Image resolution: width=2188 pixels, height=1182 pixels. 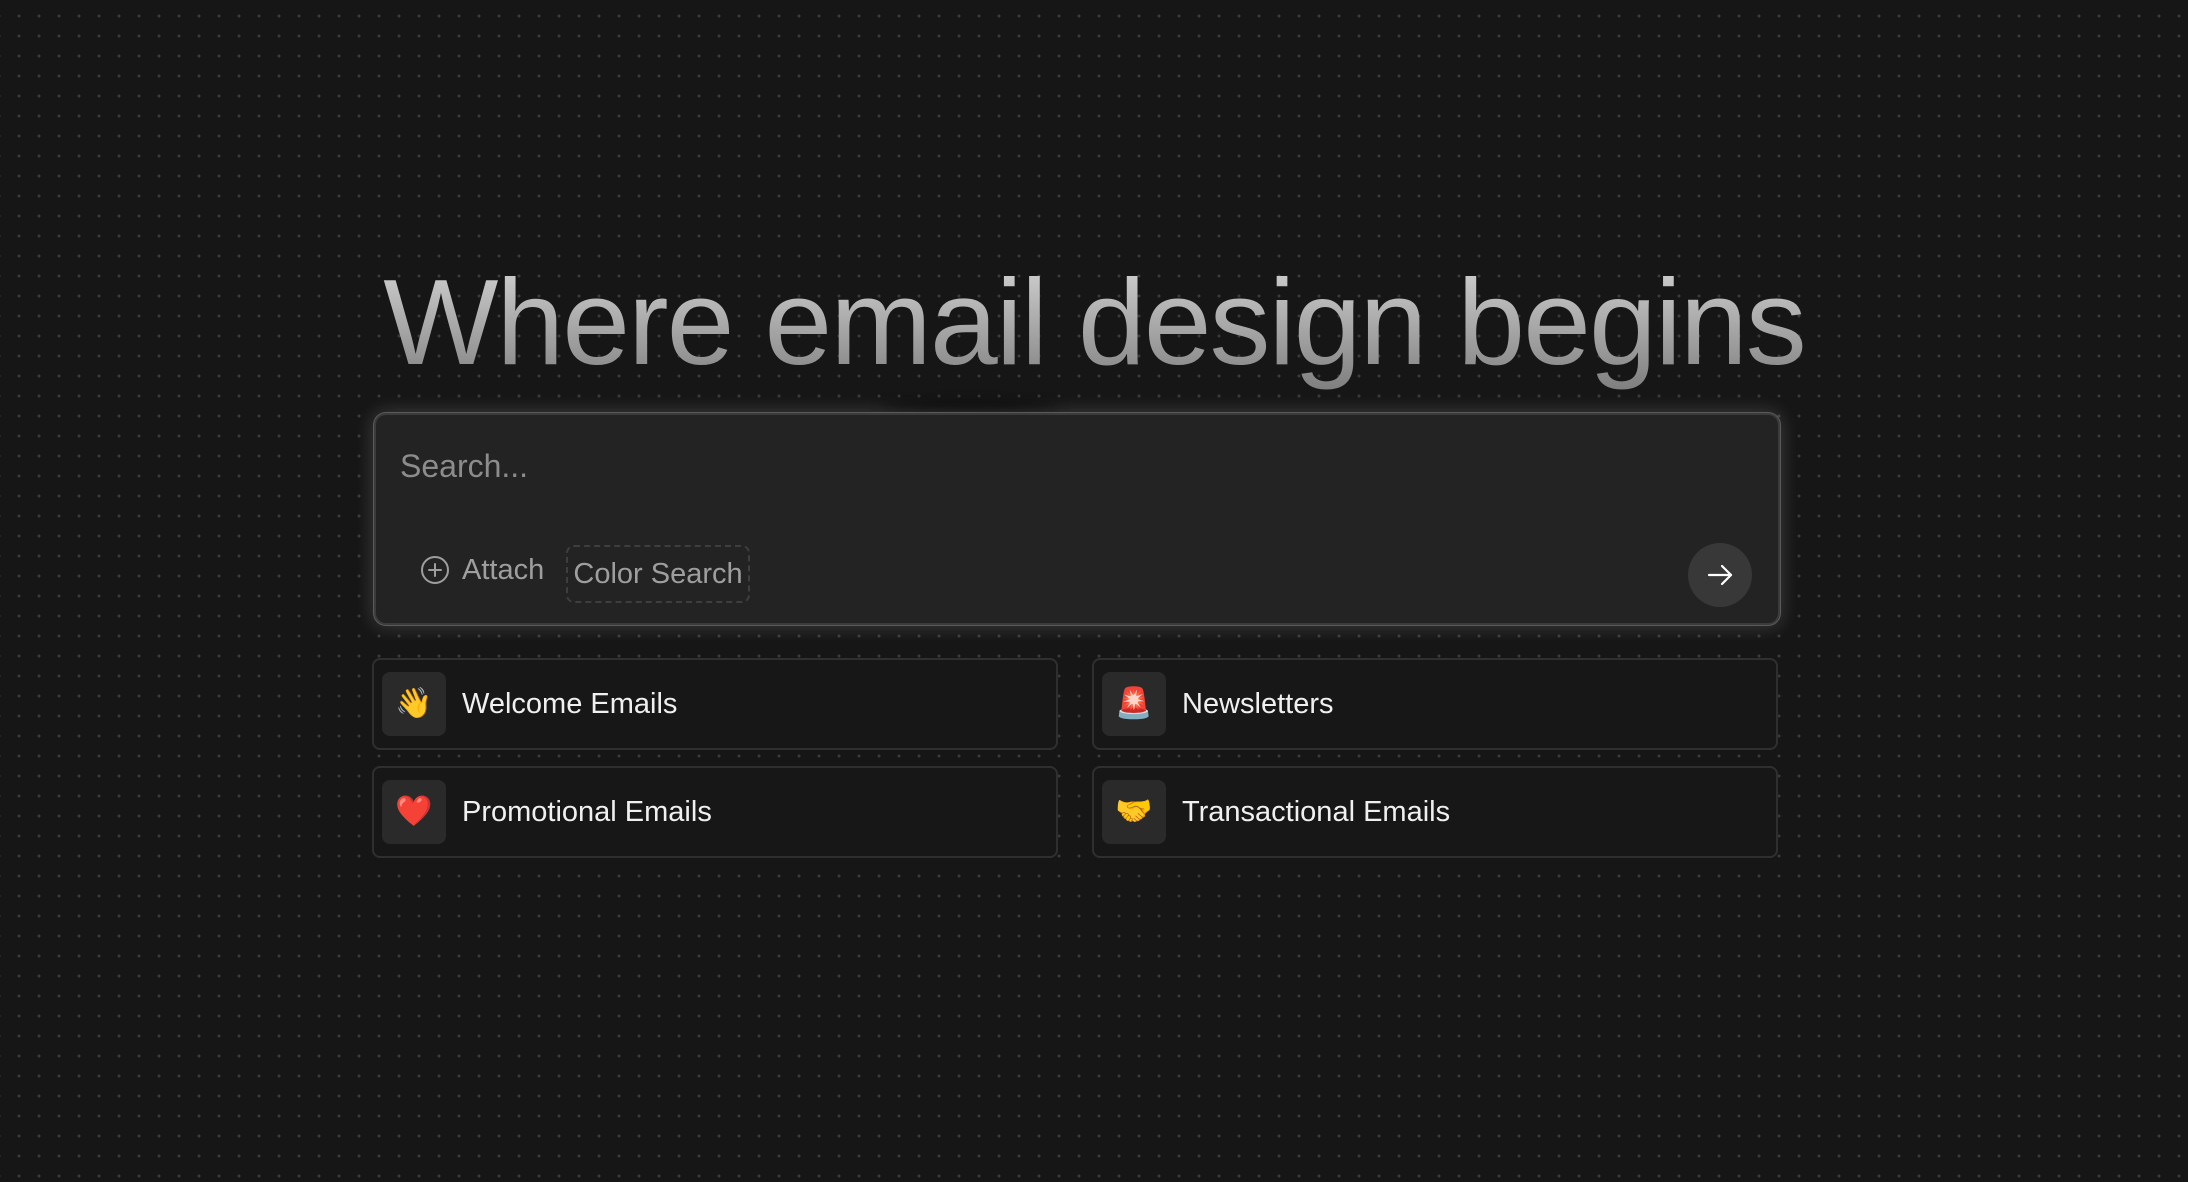 I want to click on plus-circle-icon, so click(x=435, y=570).